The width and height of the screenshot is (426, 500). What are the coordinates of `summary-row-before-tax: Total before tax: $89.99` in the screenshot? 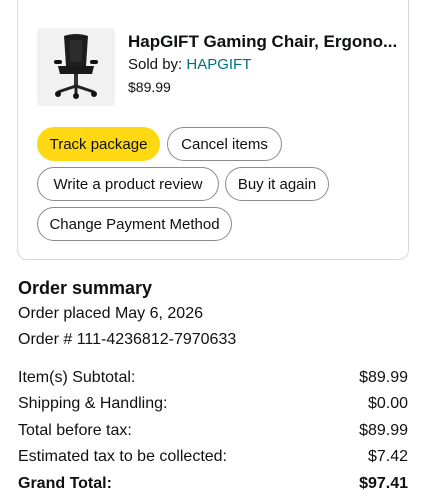 It's located at (213, 431).